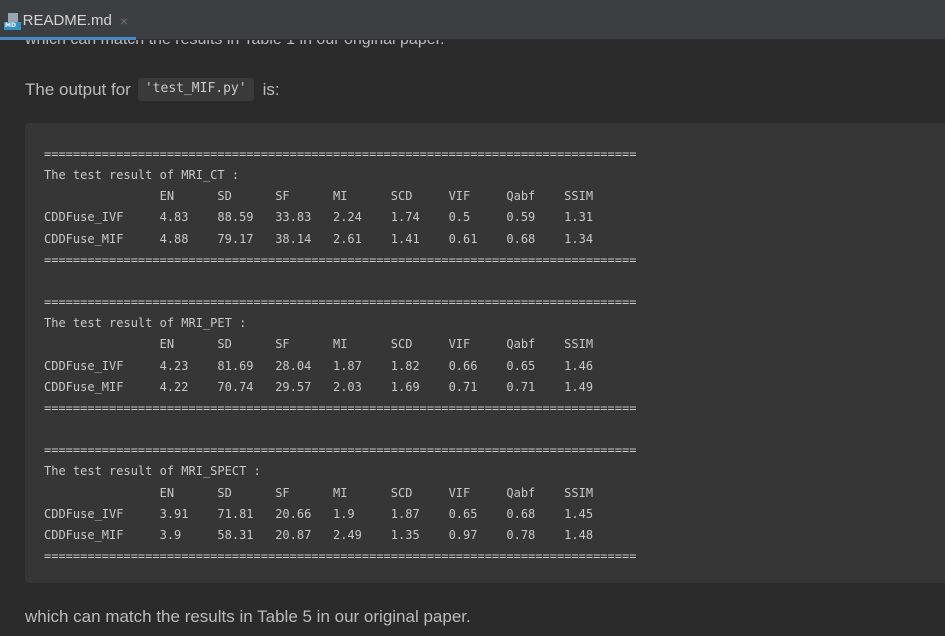  What do you see at coordinates (124, 21) in the screenshot?
I see `close-icon: ×` at bounding box center [124, 21].